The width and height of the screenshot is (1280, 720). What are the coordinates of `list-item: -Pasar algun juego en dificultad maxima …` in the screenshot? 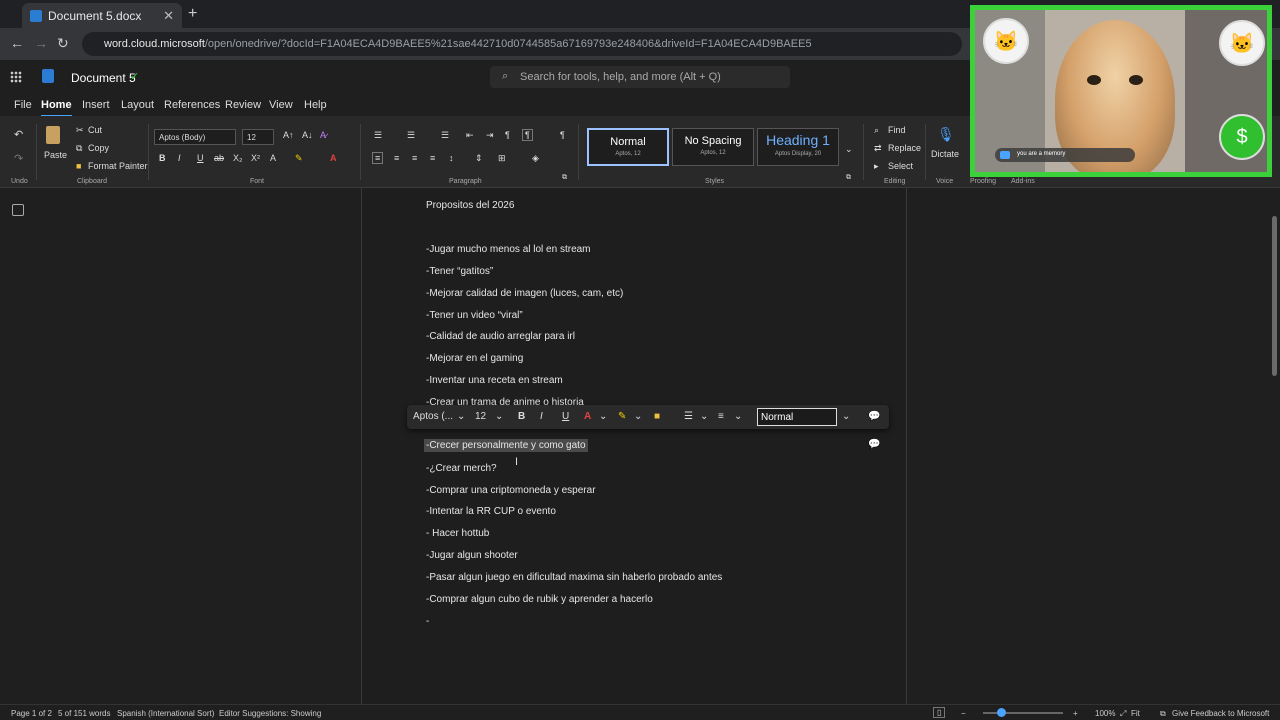 It's located at (574, 577).